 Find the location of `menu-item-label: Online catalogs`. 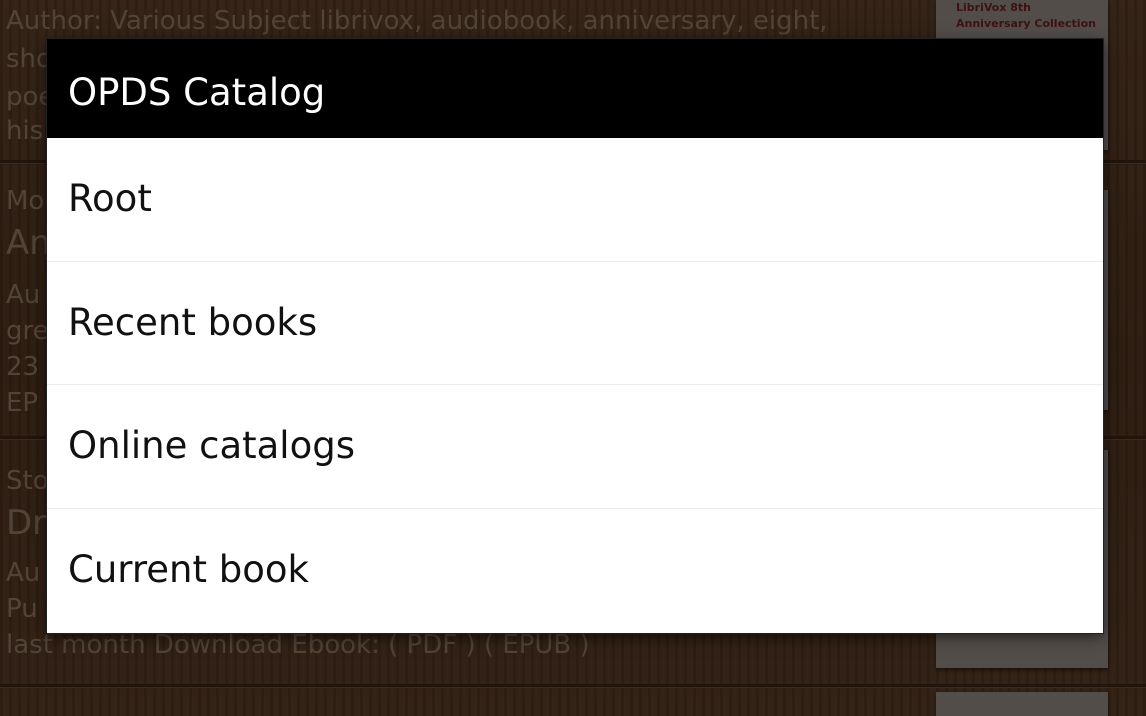

menu-item-label: Online catalogs is located at coordinates (211, 445).